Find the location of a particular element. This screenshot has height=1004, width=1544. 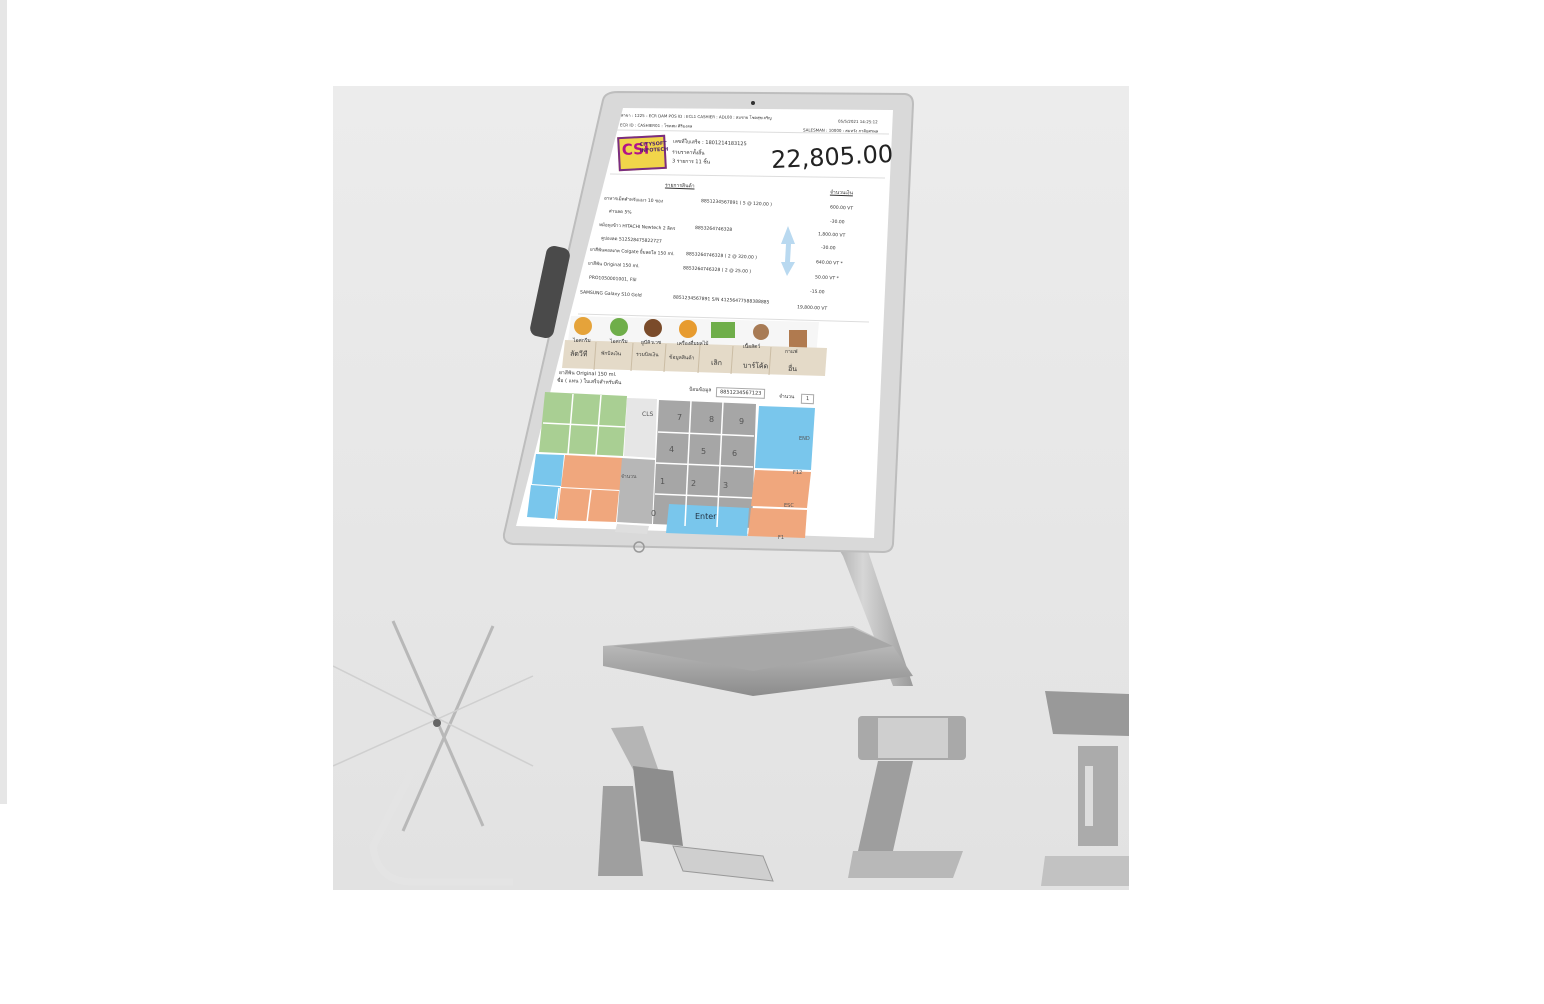

line-amount: 50.00 VT * is located at coordinates (826, 278).